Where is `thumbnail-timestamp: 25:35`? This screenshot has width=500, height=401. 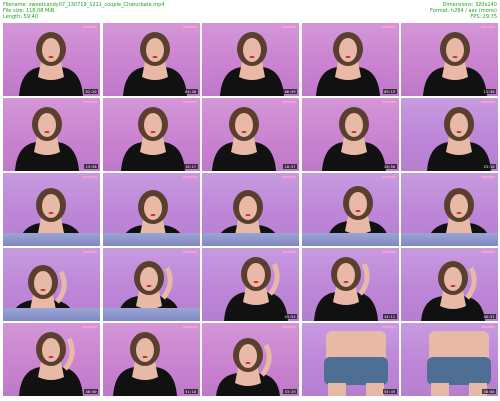 thumbnail-timestamp: 25:35 is located at coordinates (91, 241).